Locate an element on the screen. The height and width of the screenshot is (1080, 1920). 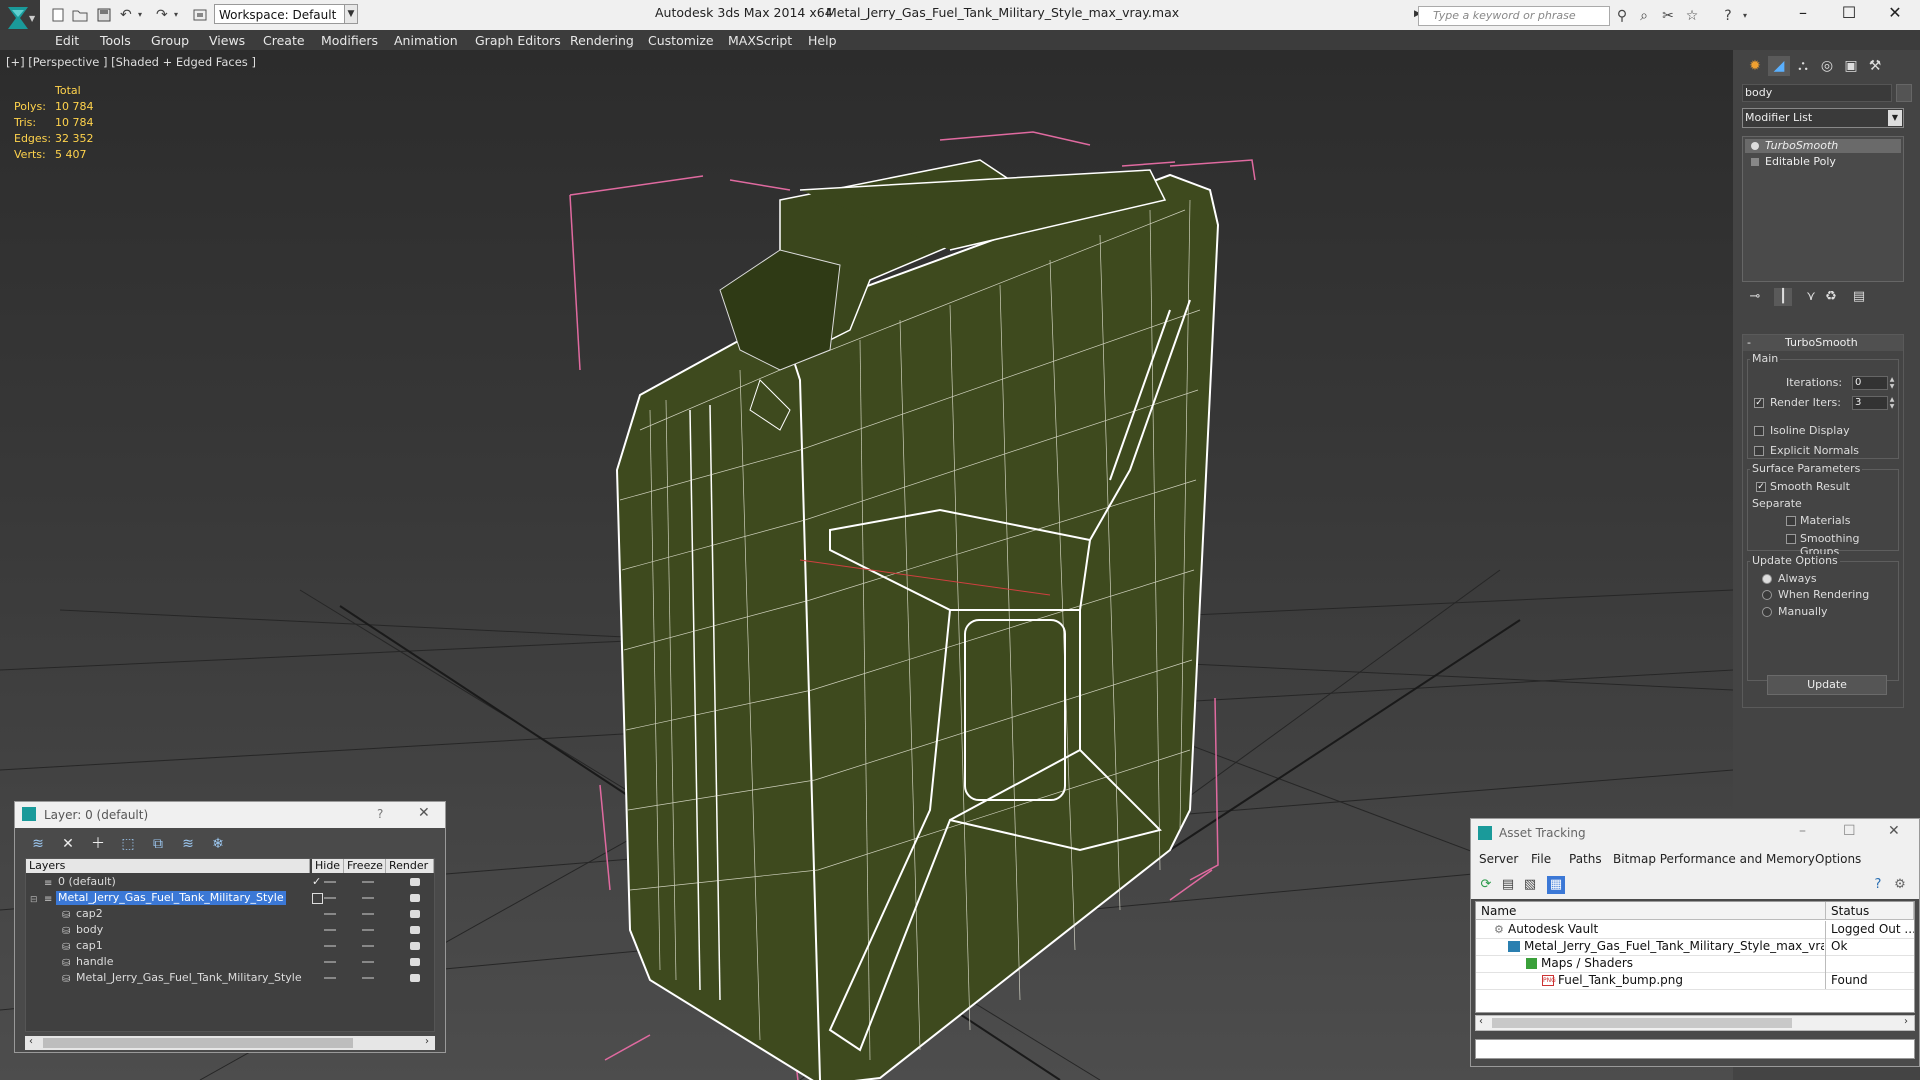
new-layer-icon: ≋ is located at coordinates (38, 844).